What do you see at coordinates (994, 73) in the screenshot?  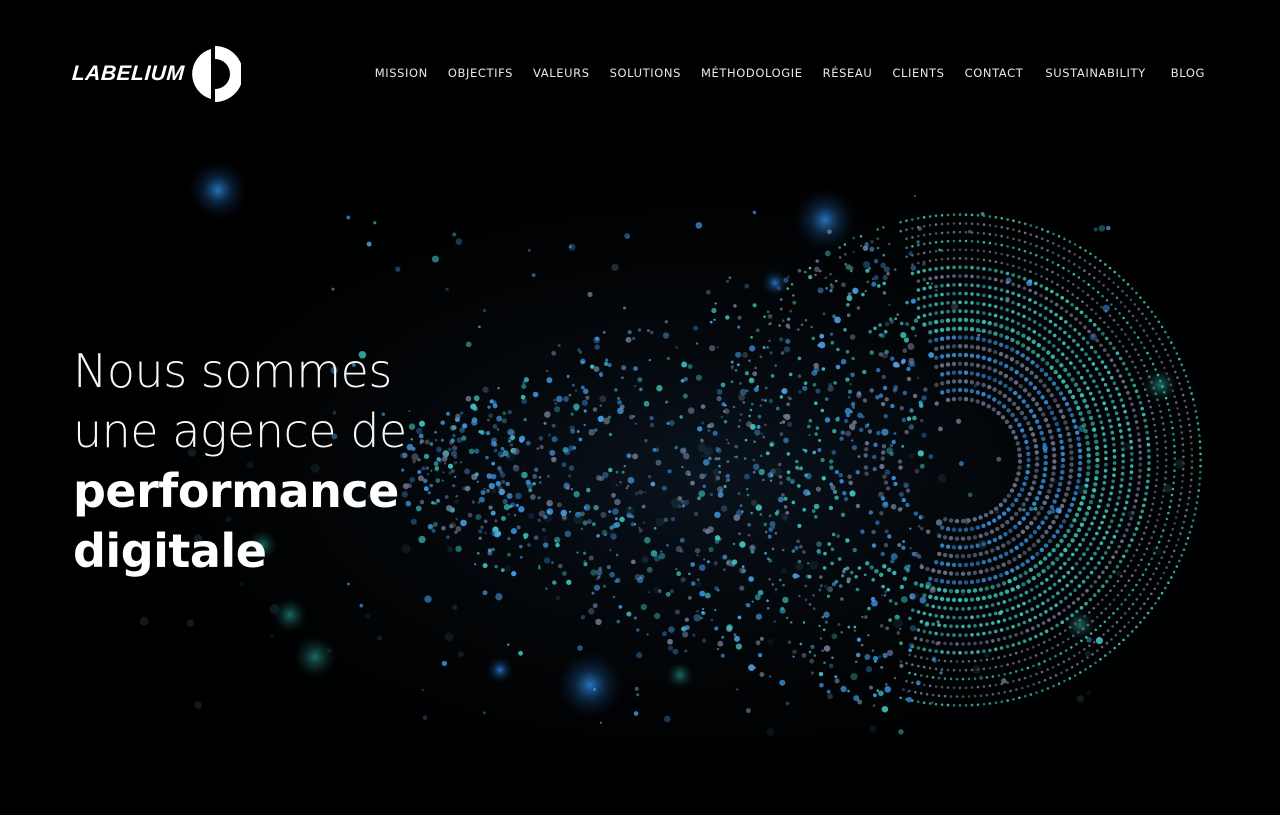 I see `nav-item-contact: CONTACT` at bounding box center [994, 73].